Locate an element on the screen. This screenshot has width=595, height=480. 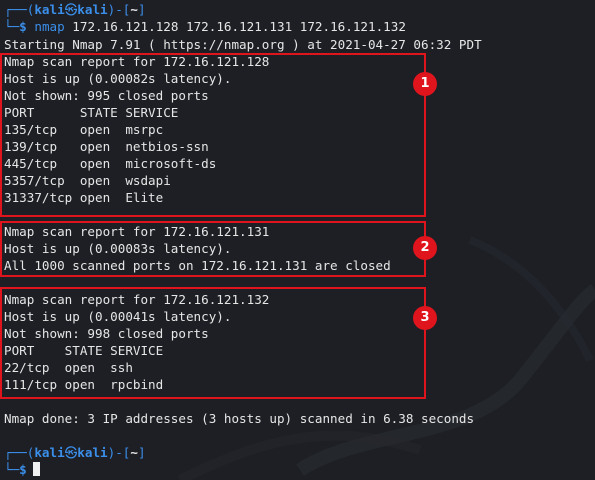
prompt-line-1: ┌──(kali㉿kali)-[~] is located at coordinates (75, 9).